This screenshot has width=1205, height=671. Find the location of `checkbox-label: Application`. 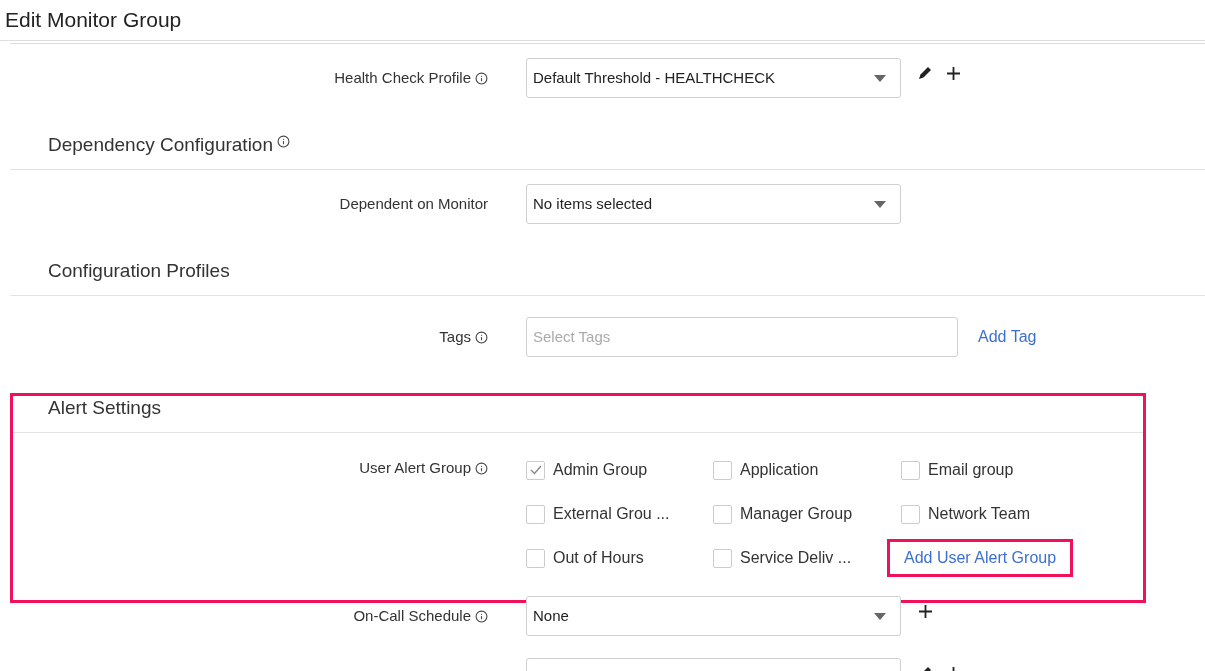

checkbox-label: Application is located at coordinates (779, 470).